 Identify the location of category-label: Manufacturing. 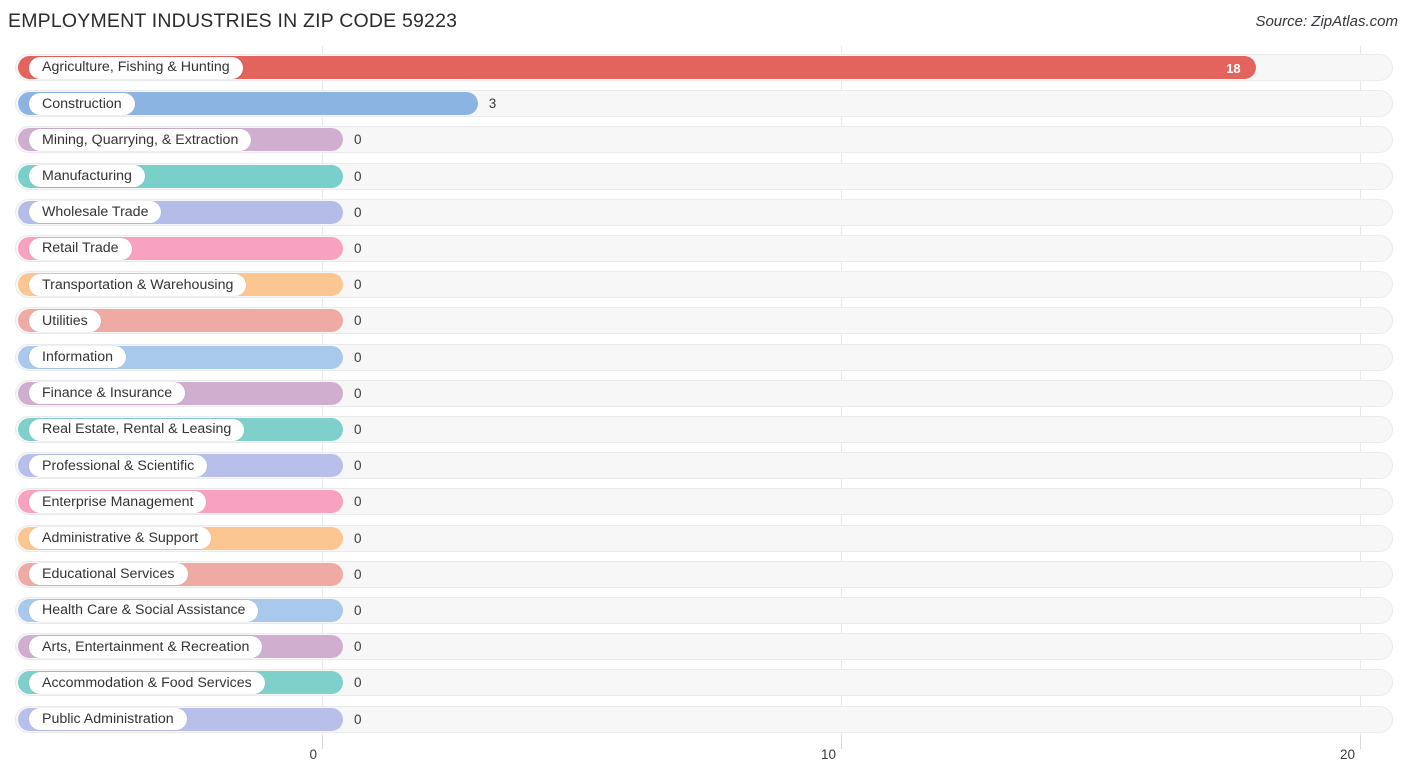
(87, 176).